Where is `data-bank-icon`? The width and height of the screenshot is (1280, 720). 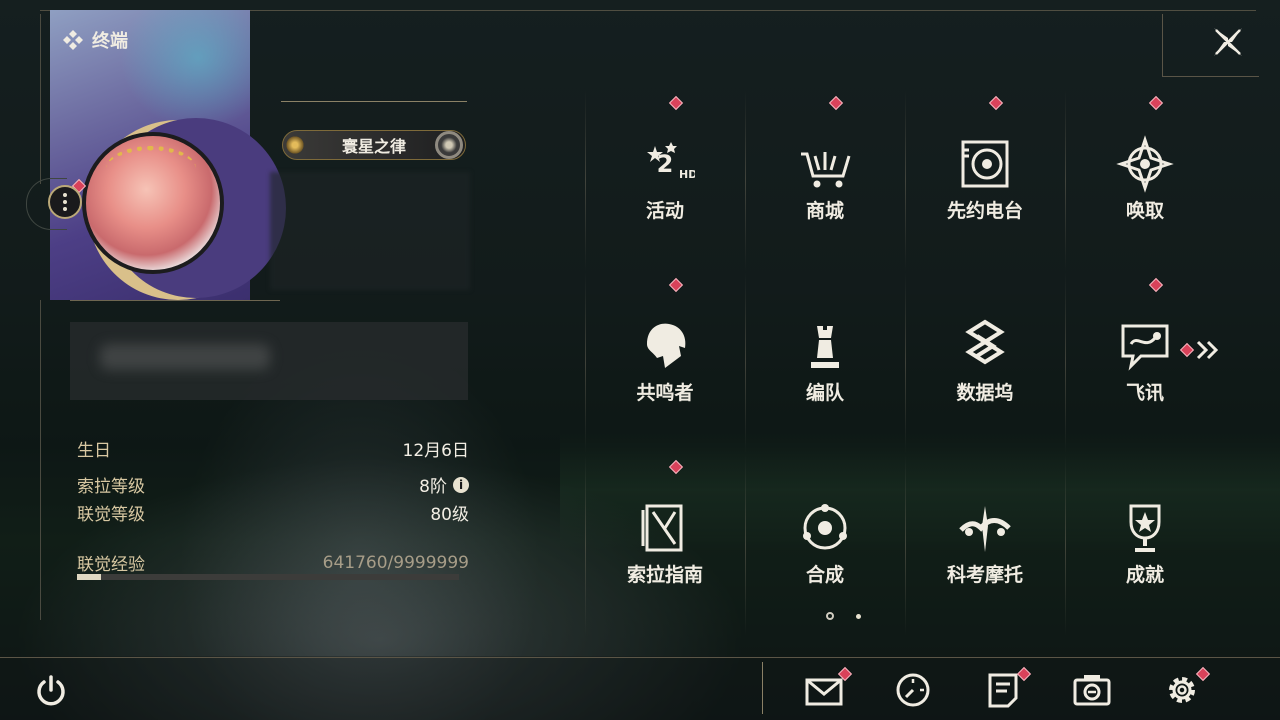
data-bank-icon is located at coordinates (985, 346).